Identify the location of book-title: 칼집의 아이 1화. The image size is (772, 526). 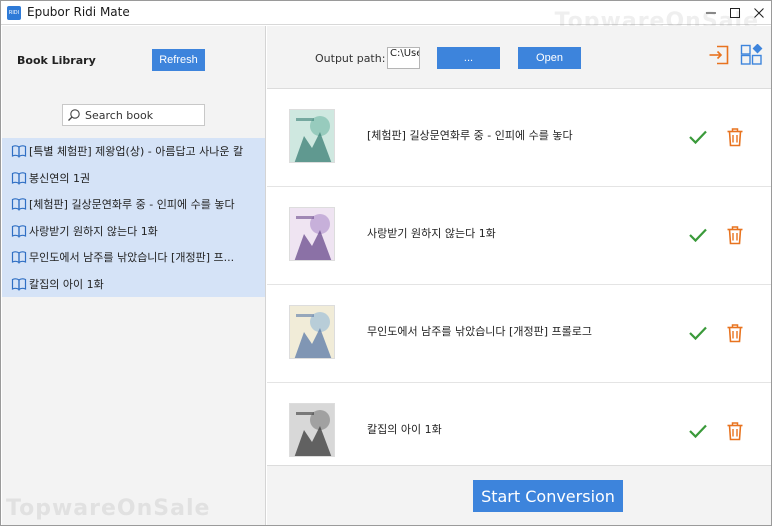
(66, 284).